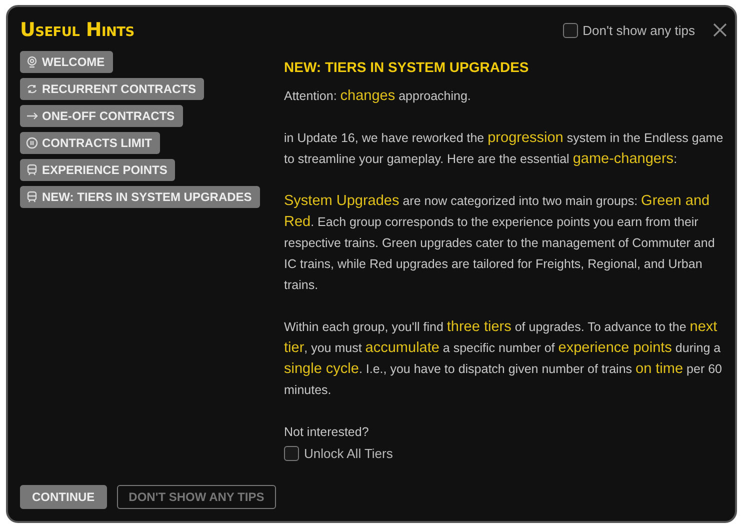 The height and width of the screenshot is (528, 743). What do you see at coordinates (503, 358) in the screenshot?
I see `hint-paragraph: Within each group, you'll find three tiers of upgrades. To advance to the next tier, you must accumulate a specific number of experience points during a single cycle. I.e., you have to dispatch given number of trains on time per 60 minutes.` at bounding box center [503, 358].